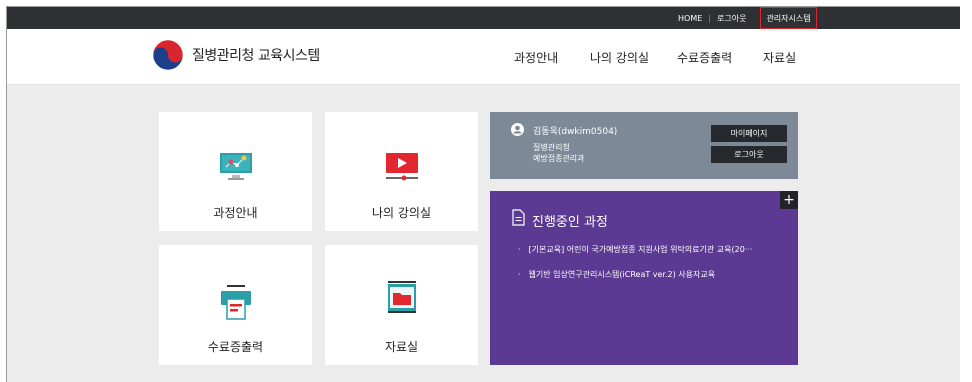 The image size is (972, 382). What do you see at coordinates (747, 18) in the screenshot?
I see `utility-links: HOME | 로그아웃 관리자시스템` at bounding box center [747, 18].